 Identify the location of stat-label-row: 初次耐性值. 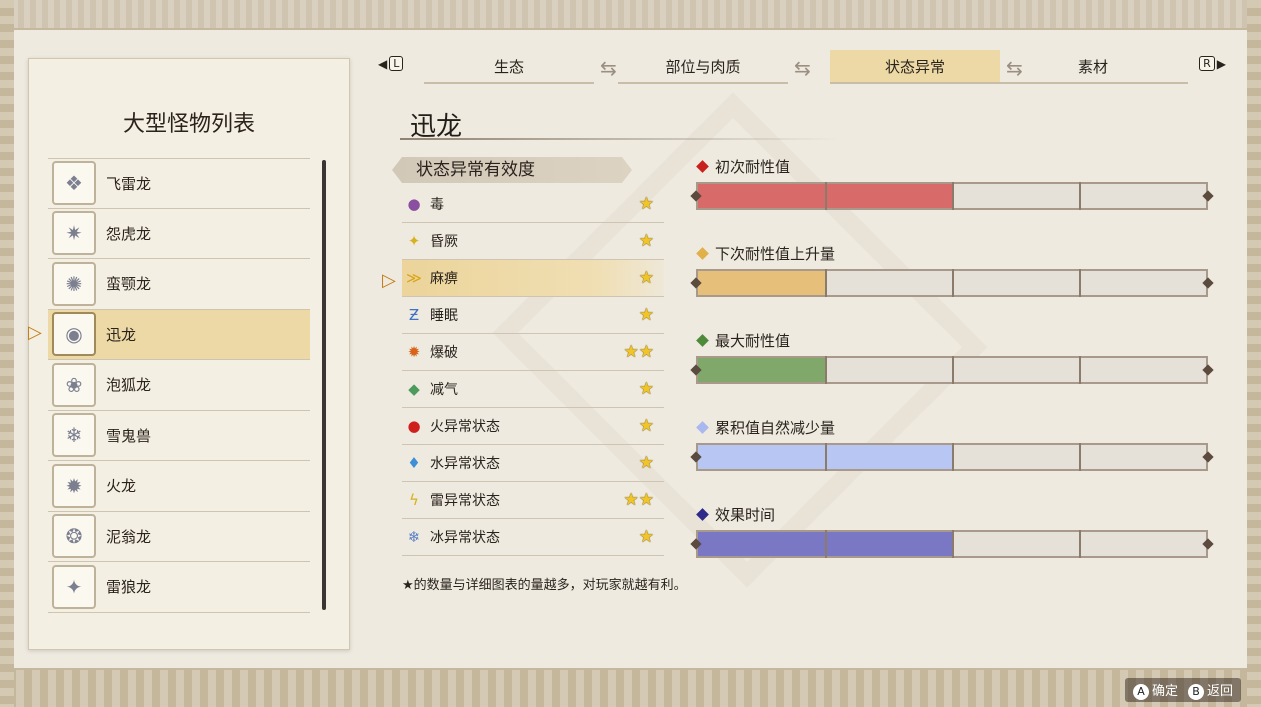
(954, 166).